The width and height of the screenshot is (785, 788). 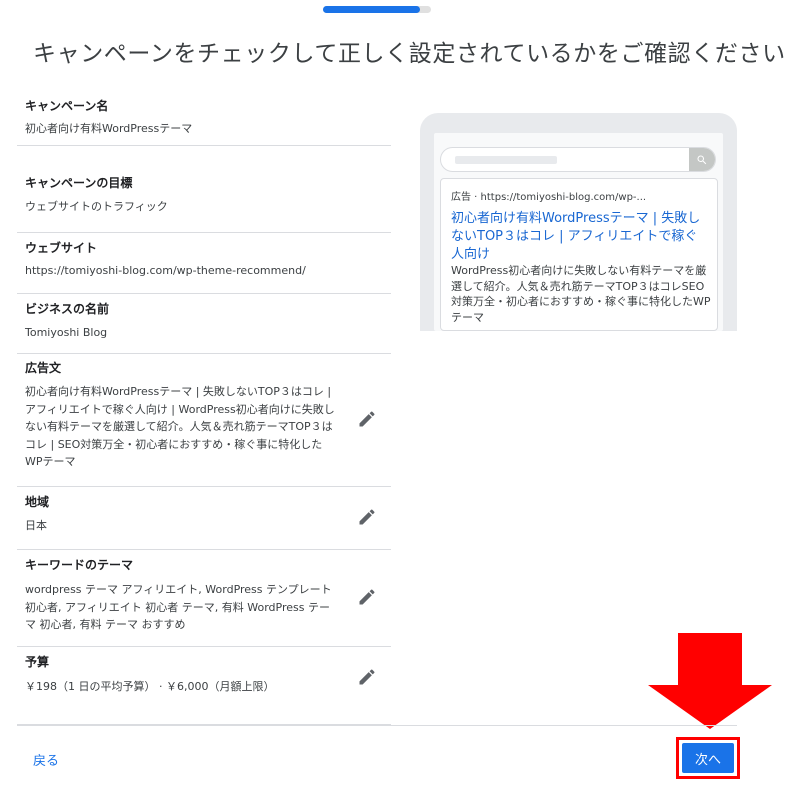 What do you see at coordinates (150, 686) in the screenshot?
I see `section-value: ￥198（1 日の平均予算） · ￥6,000（月額上限）` at bounding box center [150, 686].